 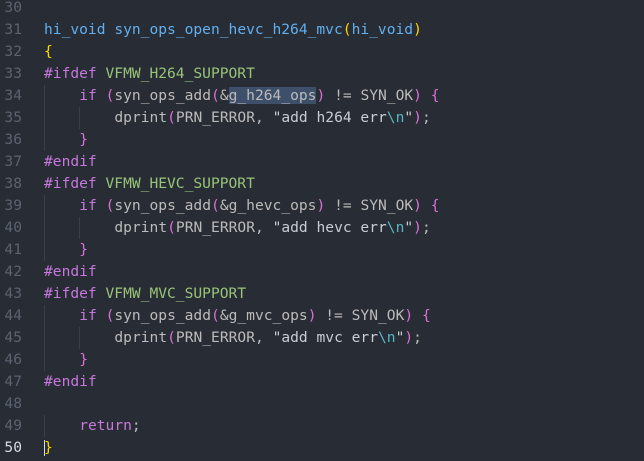 I want to click on code-line: 47 #endif, so click(x=322, y=382).